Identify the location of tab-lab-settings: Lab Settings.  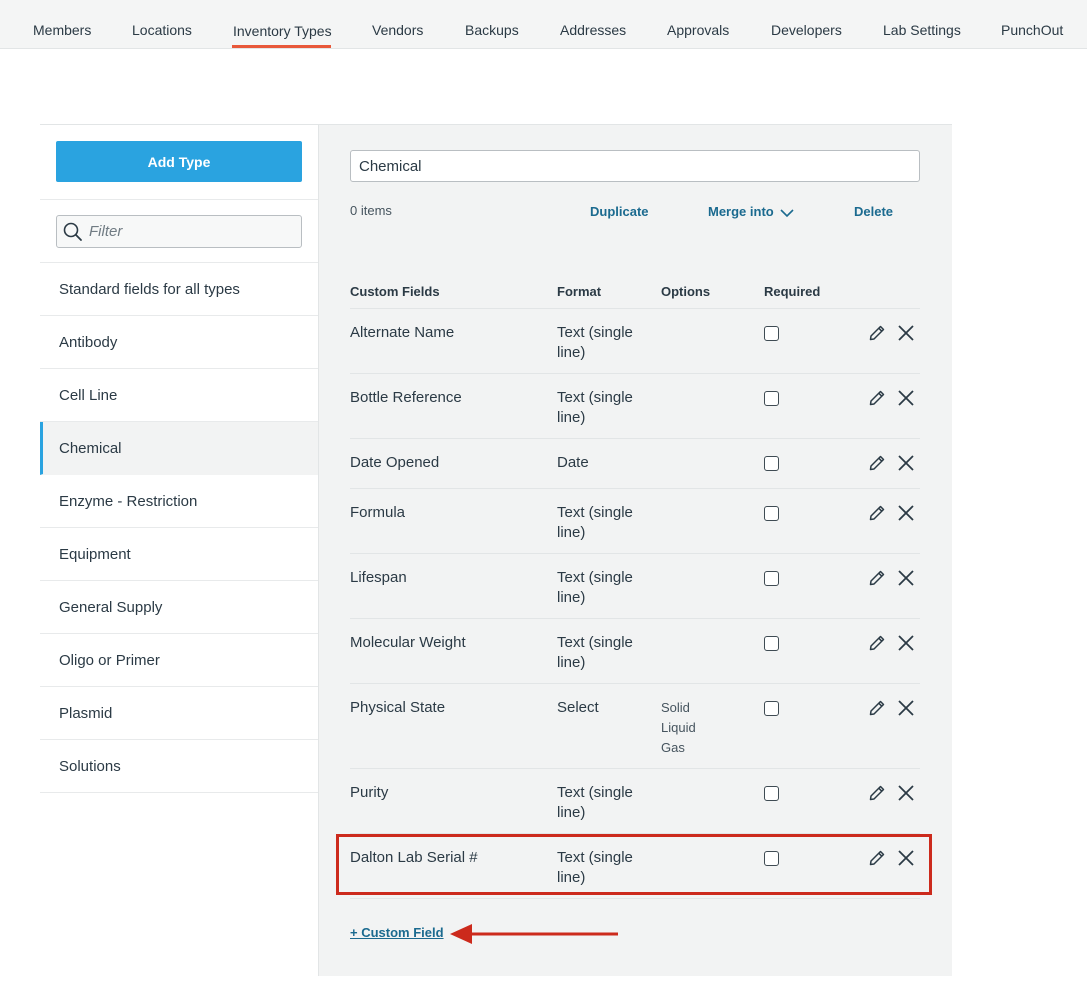
(922, 30).